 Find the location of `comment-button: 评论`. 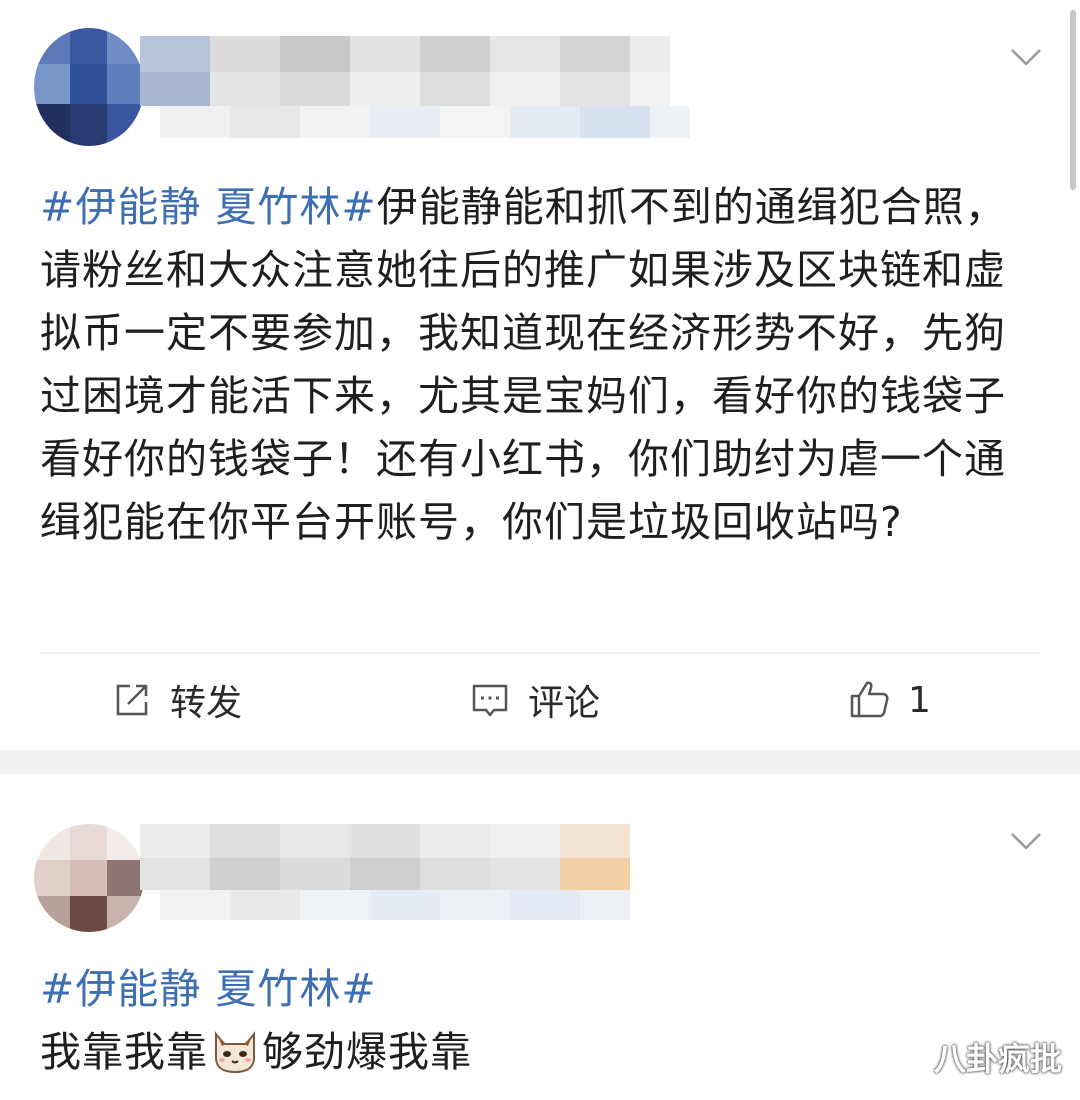

comment-button: 评论 is located at coordinates (534, 700).